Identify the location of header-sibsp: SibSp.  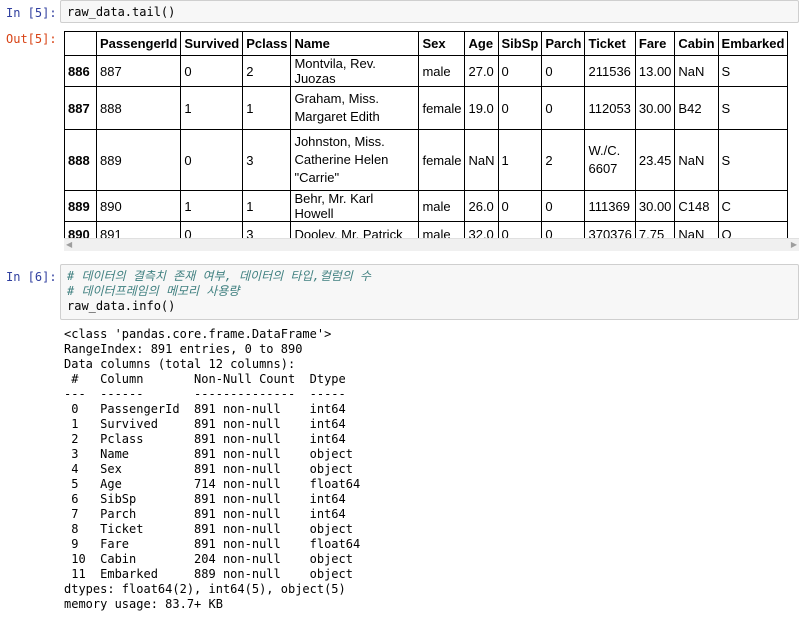
(520, 43).